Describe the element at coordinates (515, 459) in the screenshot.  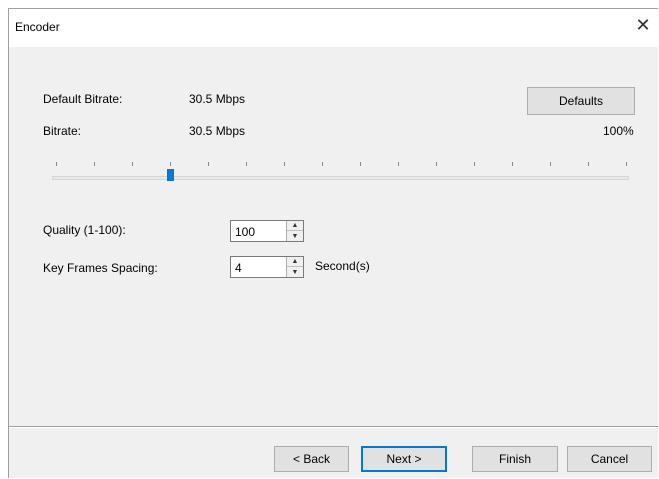
I see `finish-button: Finish` at that location.